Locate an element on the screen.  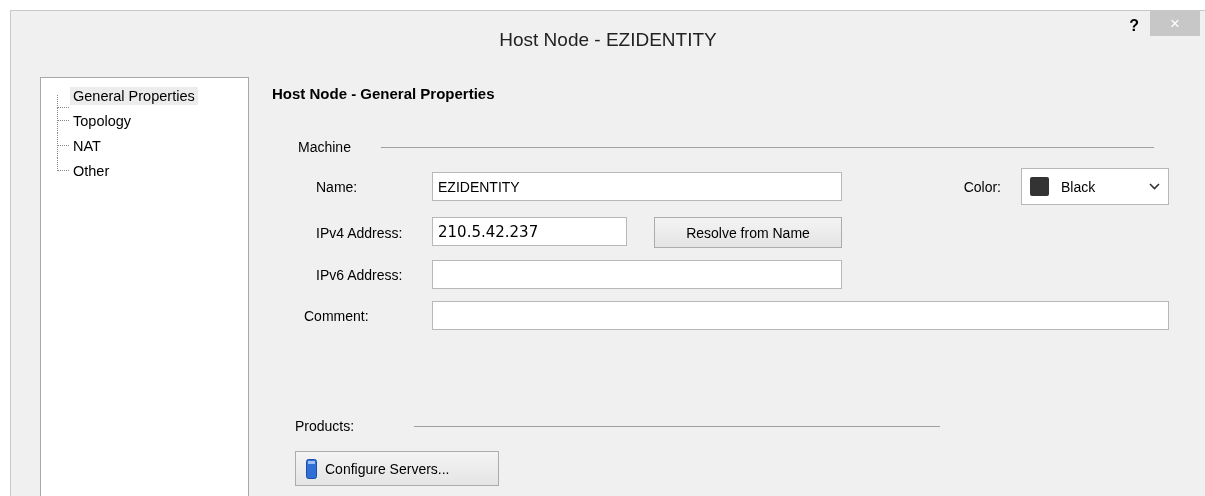
server-icon is located at coordinates (311, 468).